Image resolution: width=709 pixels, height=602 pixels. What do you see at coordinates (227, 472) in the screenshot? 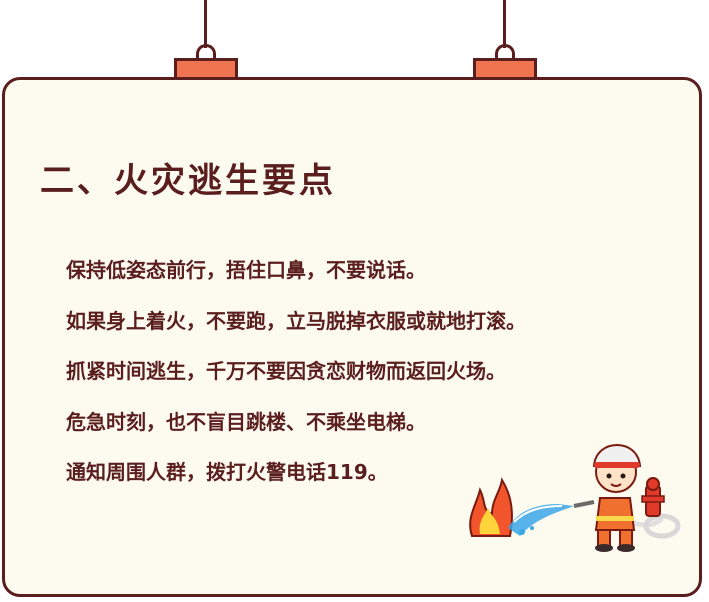
I see `tip-item: 通知周围人群，拨打火警电话119。` at bounding box center [227, 472].